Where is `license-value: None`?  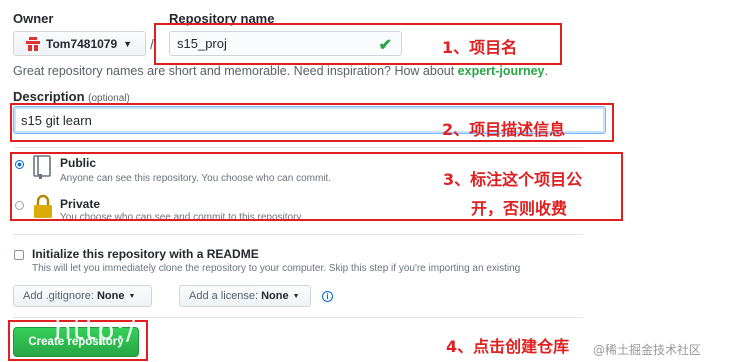
license-value: None is located at coordinates (275, 296).